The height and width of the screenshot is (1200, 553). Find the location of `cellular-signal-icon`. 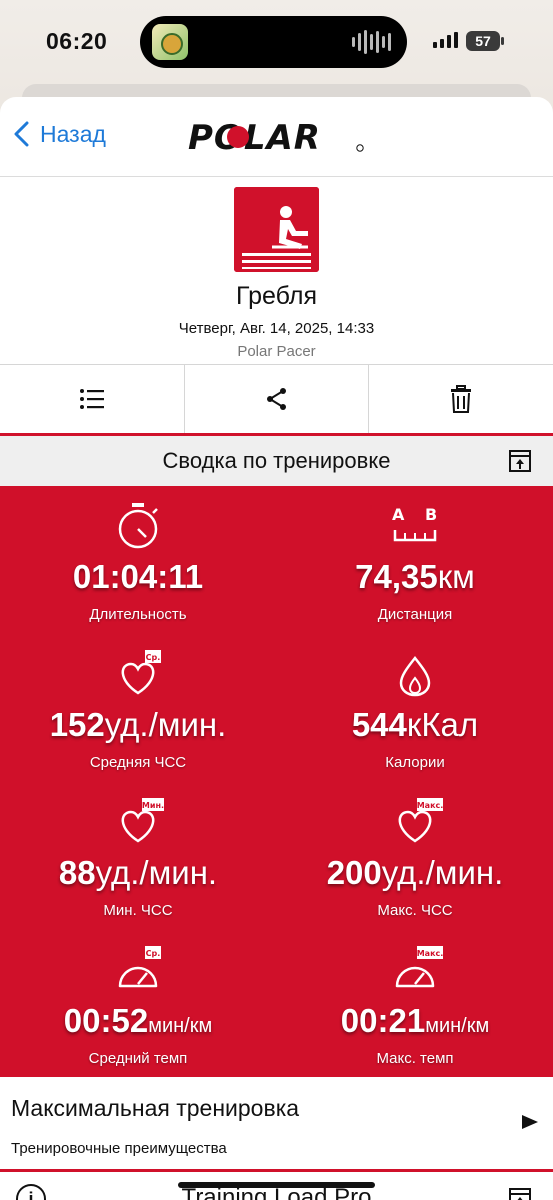

cellular-signal-icon is located at coordinates (445, 40).